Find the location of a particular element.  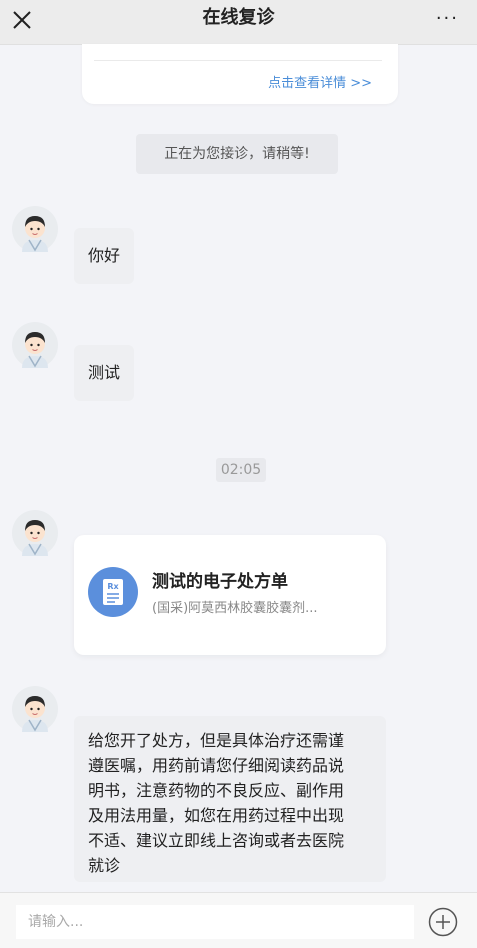

input-bar is located at coordinates (238, 920).